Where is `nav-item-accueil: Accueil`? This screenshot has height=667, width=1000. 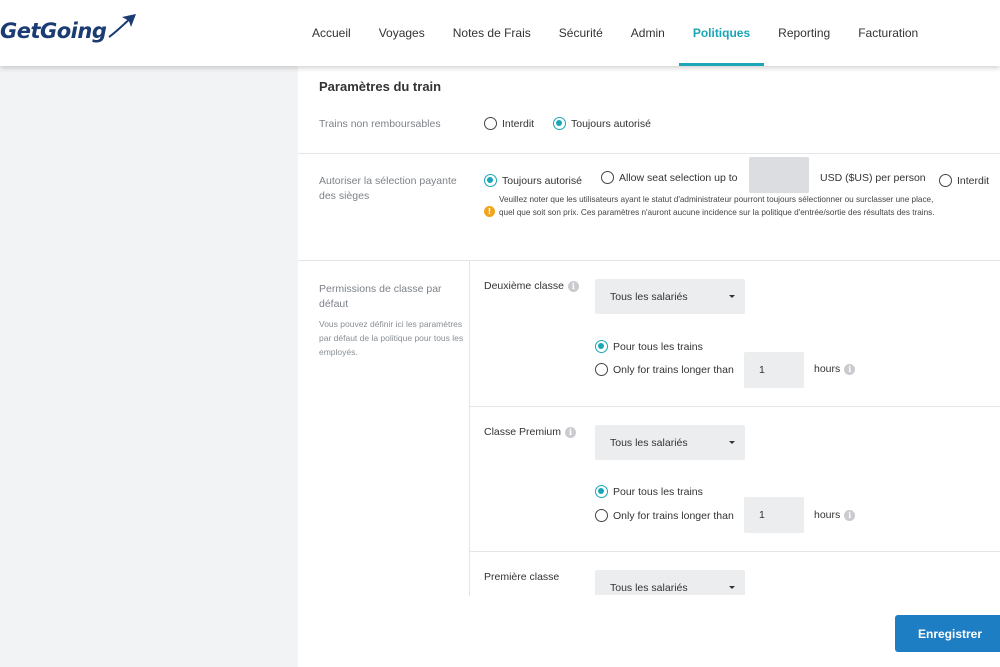
nav-item-accueil: Accueil is located at coordinates (331, 33).